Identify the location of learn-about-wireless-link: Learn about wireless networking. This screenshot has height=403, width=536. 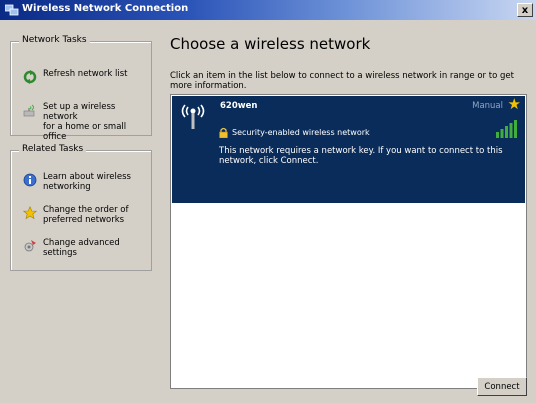
(85, 182).